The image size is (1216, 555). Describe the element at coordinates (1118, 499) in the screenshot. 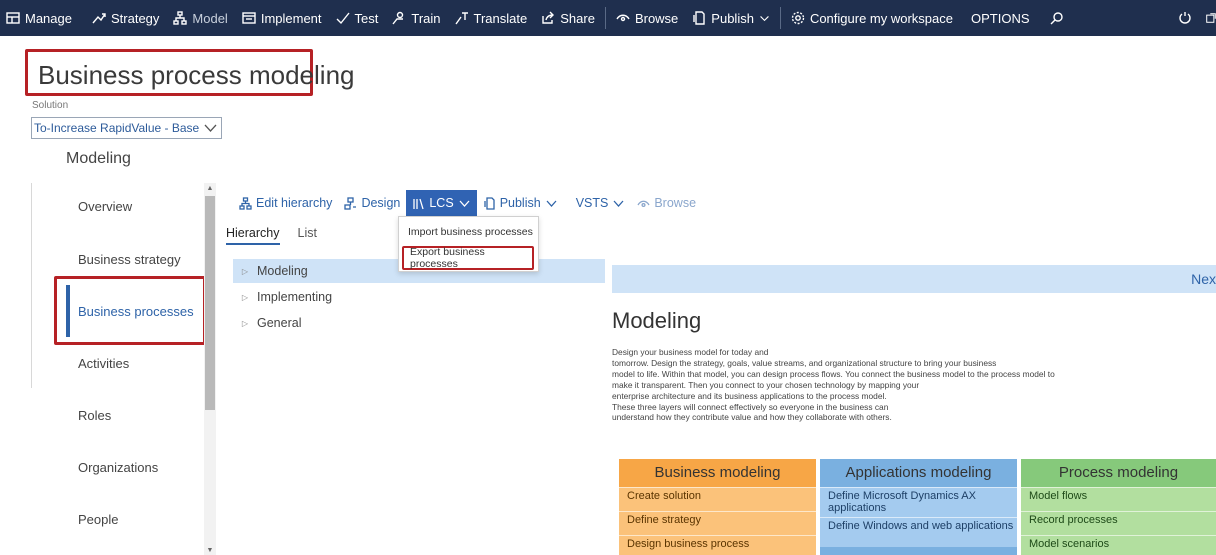

I see `card-link-model-flows: Model flows` at that location.